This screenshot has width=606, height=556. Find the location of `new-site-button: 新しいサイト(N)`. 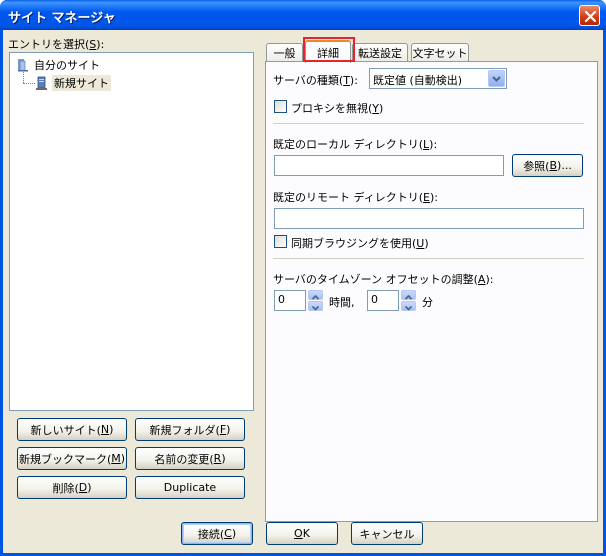

new-site-button: 新しいサイト(N) is located at coordinates (72, 429).